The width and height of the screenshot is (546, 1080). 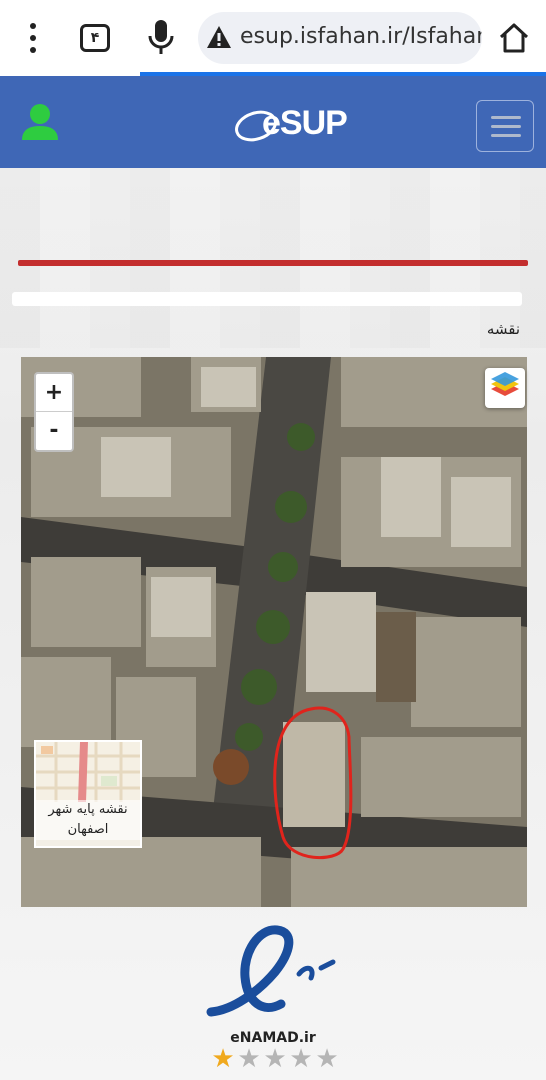 I want to click on basemap-toggle: نقشه پایه شهر اصفهان, so click(x=88, y=794).